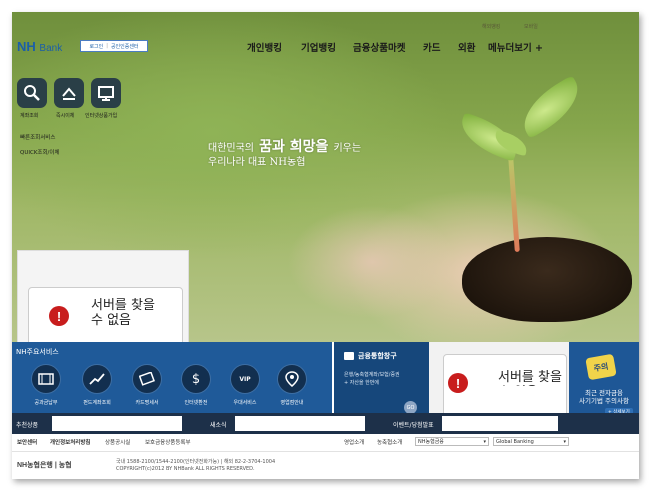 This screenshot has height=501, width=663. I want to click on card-statement-button, so click(147, 379).